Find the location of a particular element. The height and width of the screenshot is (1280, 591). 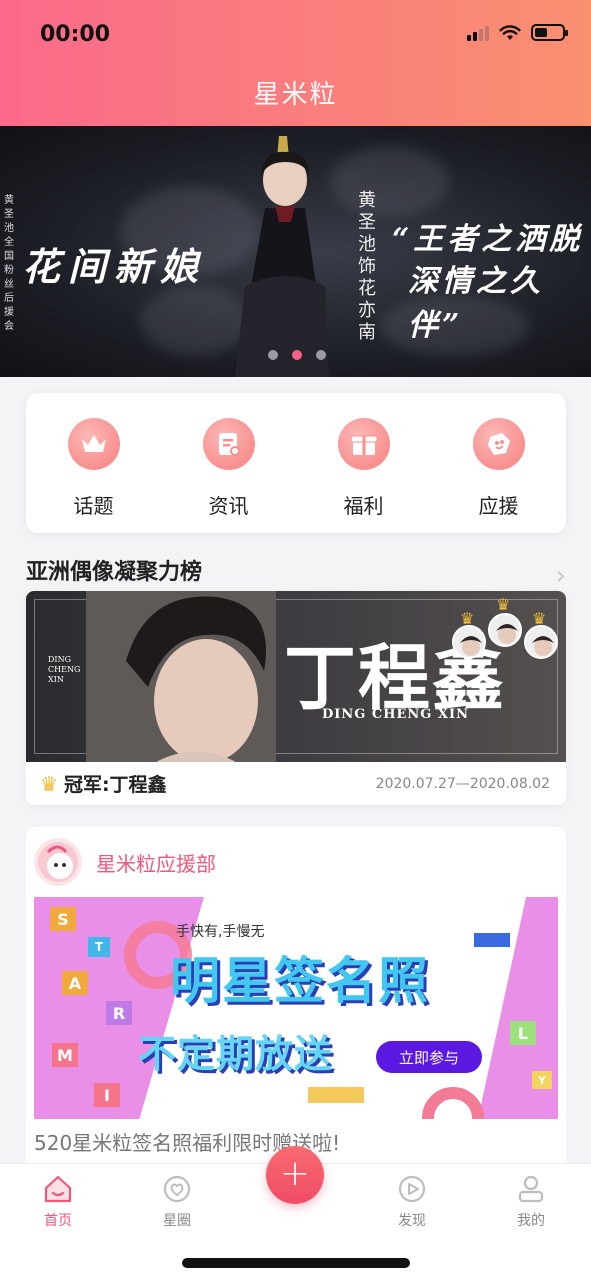

pagination-dot-active is located at coordinates (297, 355).